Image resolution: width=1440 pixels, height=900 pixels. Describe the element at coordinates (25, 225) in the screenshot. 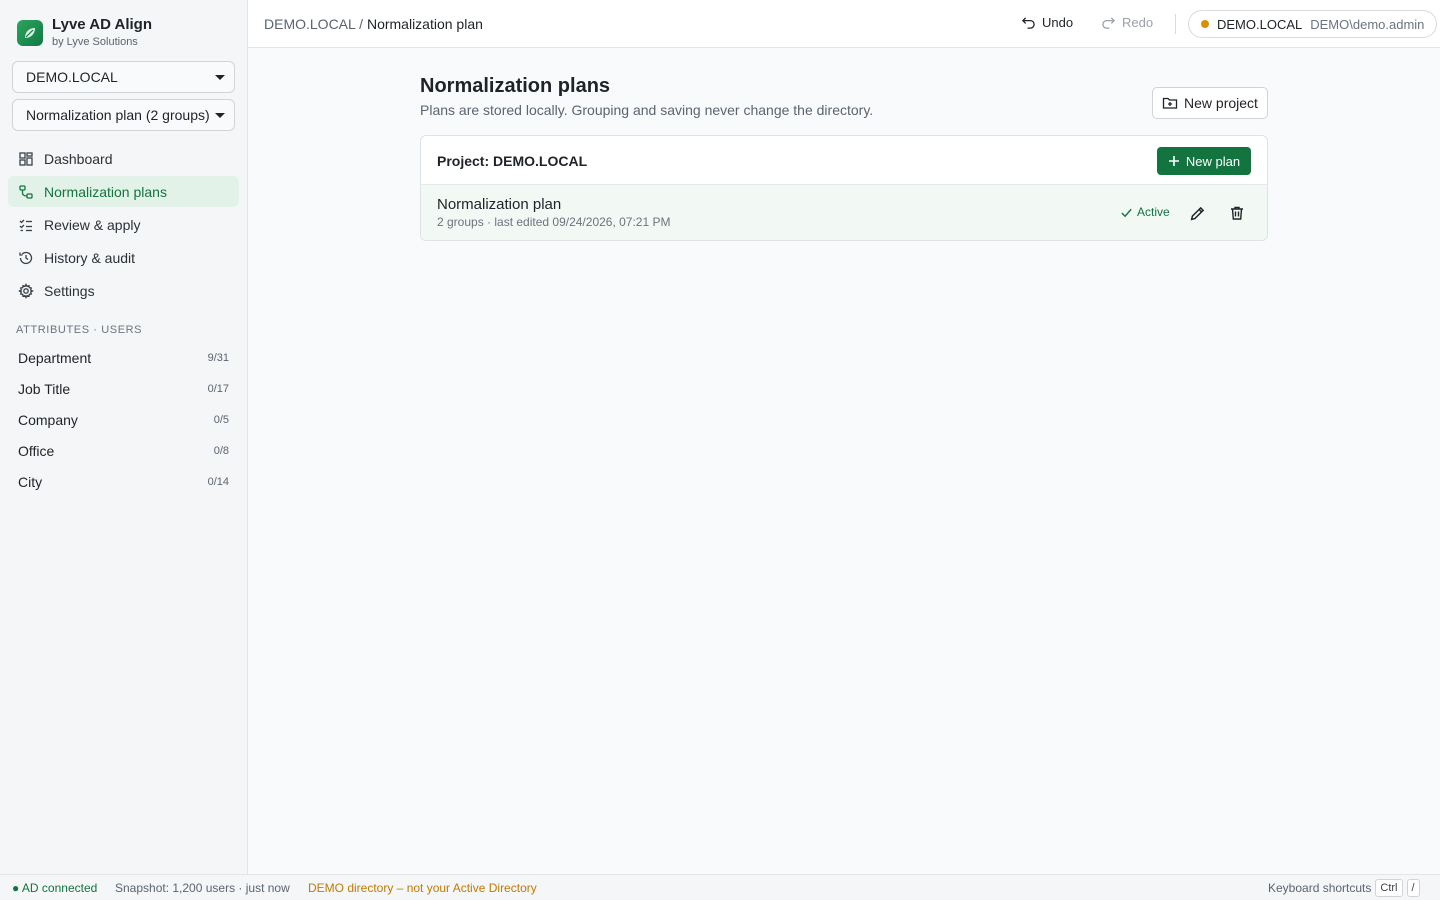

I see `checklist-icon` at that location.